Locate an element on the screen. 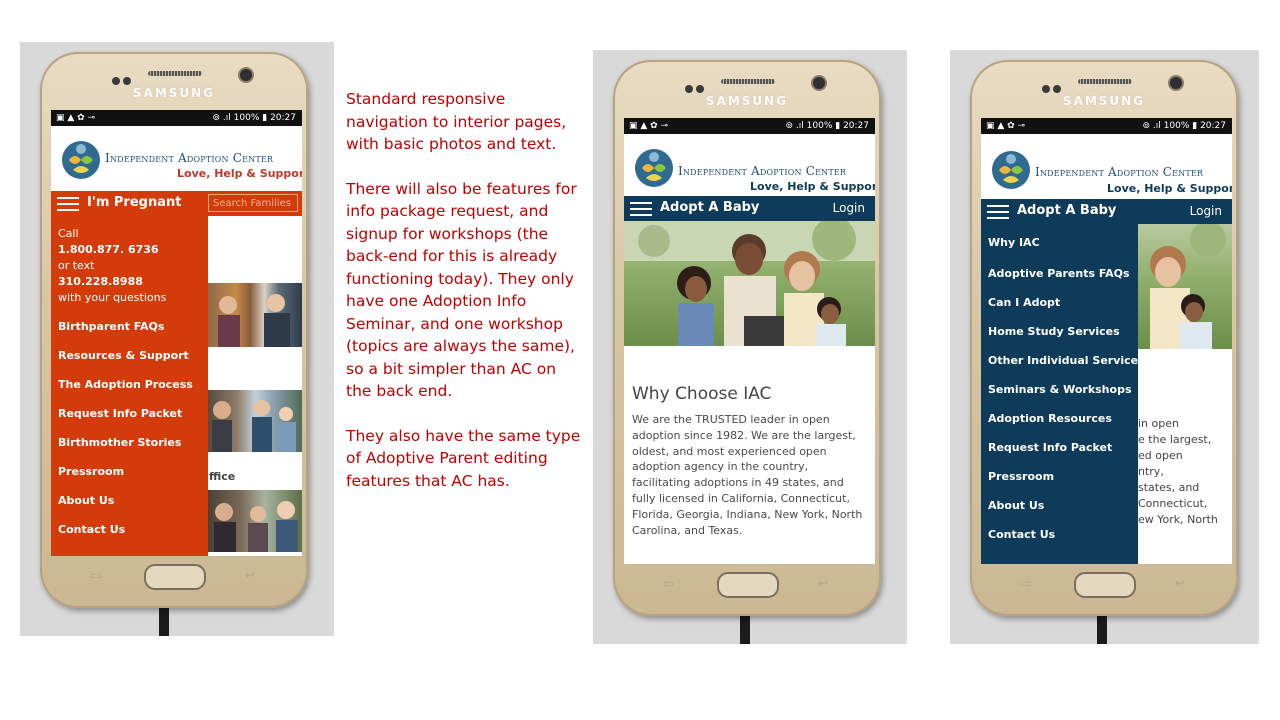  menu-item-why-iac: Why IAC is located at coordinates (1014, 242).